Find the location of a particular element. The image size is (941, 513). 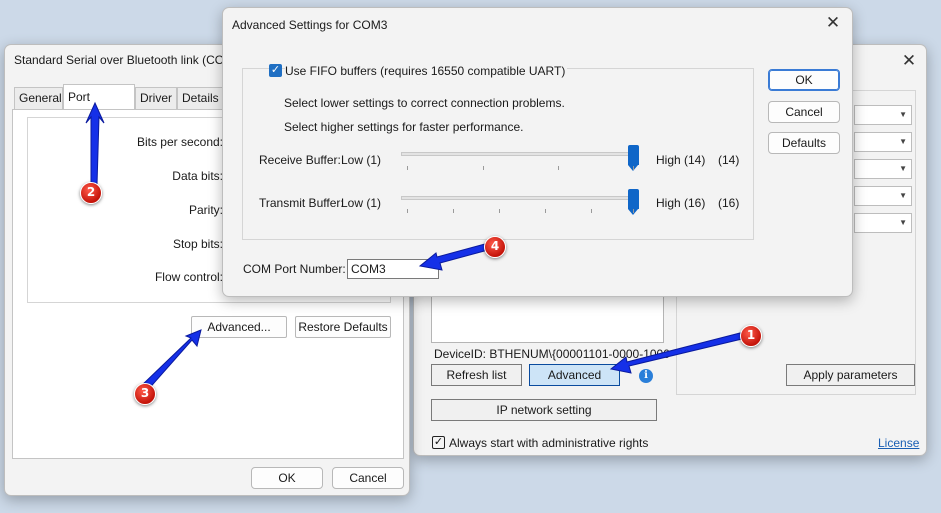

tab-port-settings: Port Settings is located at coordinates (99, 106).